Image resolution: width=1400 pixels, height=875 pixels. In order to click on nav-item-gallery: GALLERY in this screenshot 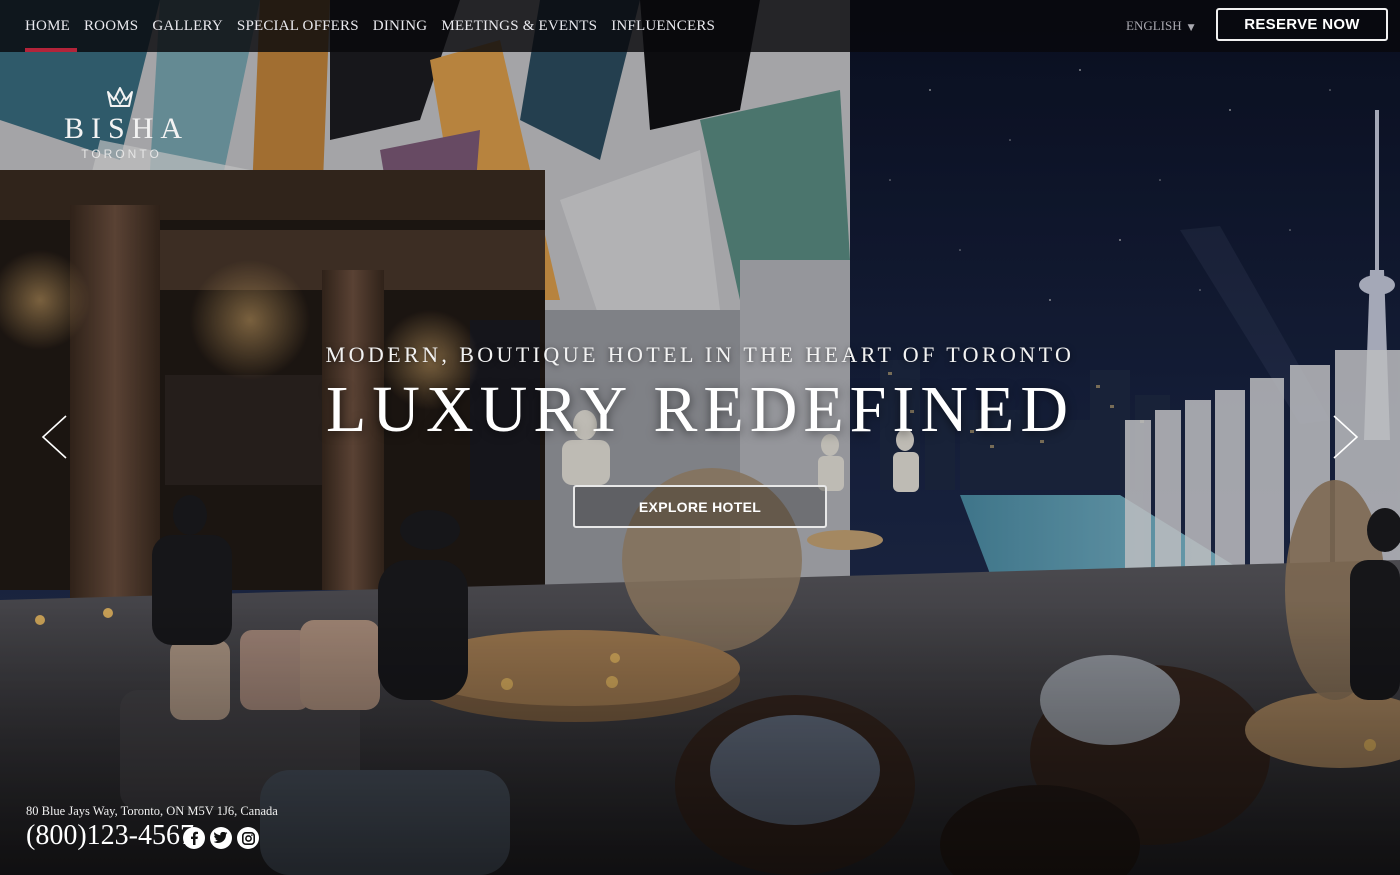, I will do `click(187, 26)`.